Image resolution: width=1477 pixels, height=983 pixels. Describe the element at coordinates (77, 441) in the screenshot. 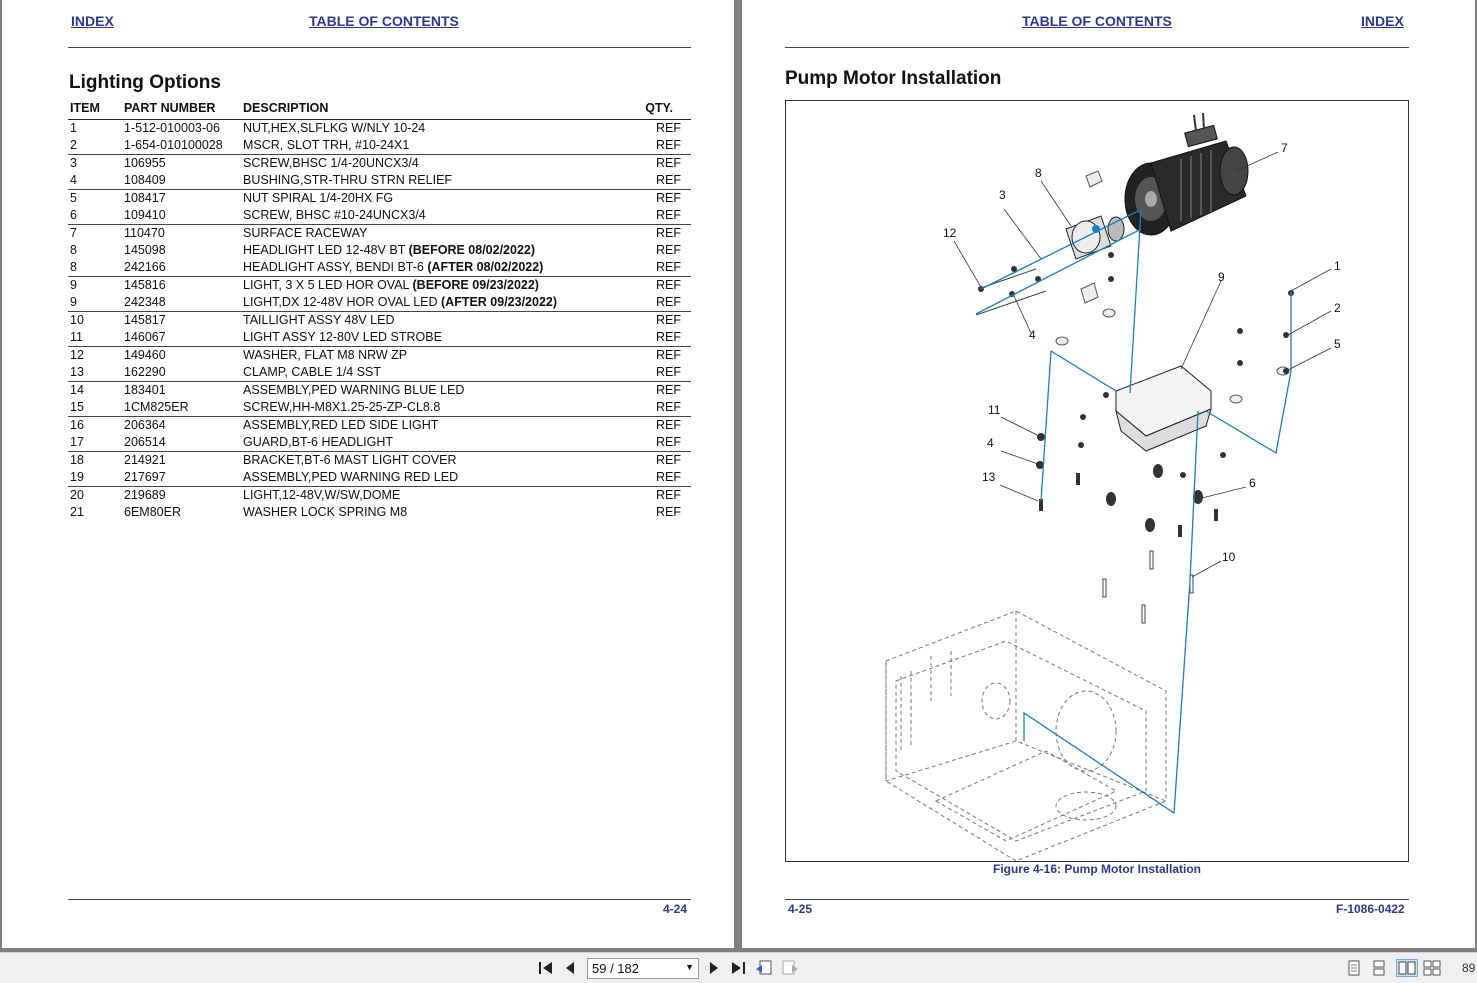

I see `item-cell: 17` at that location.